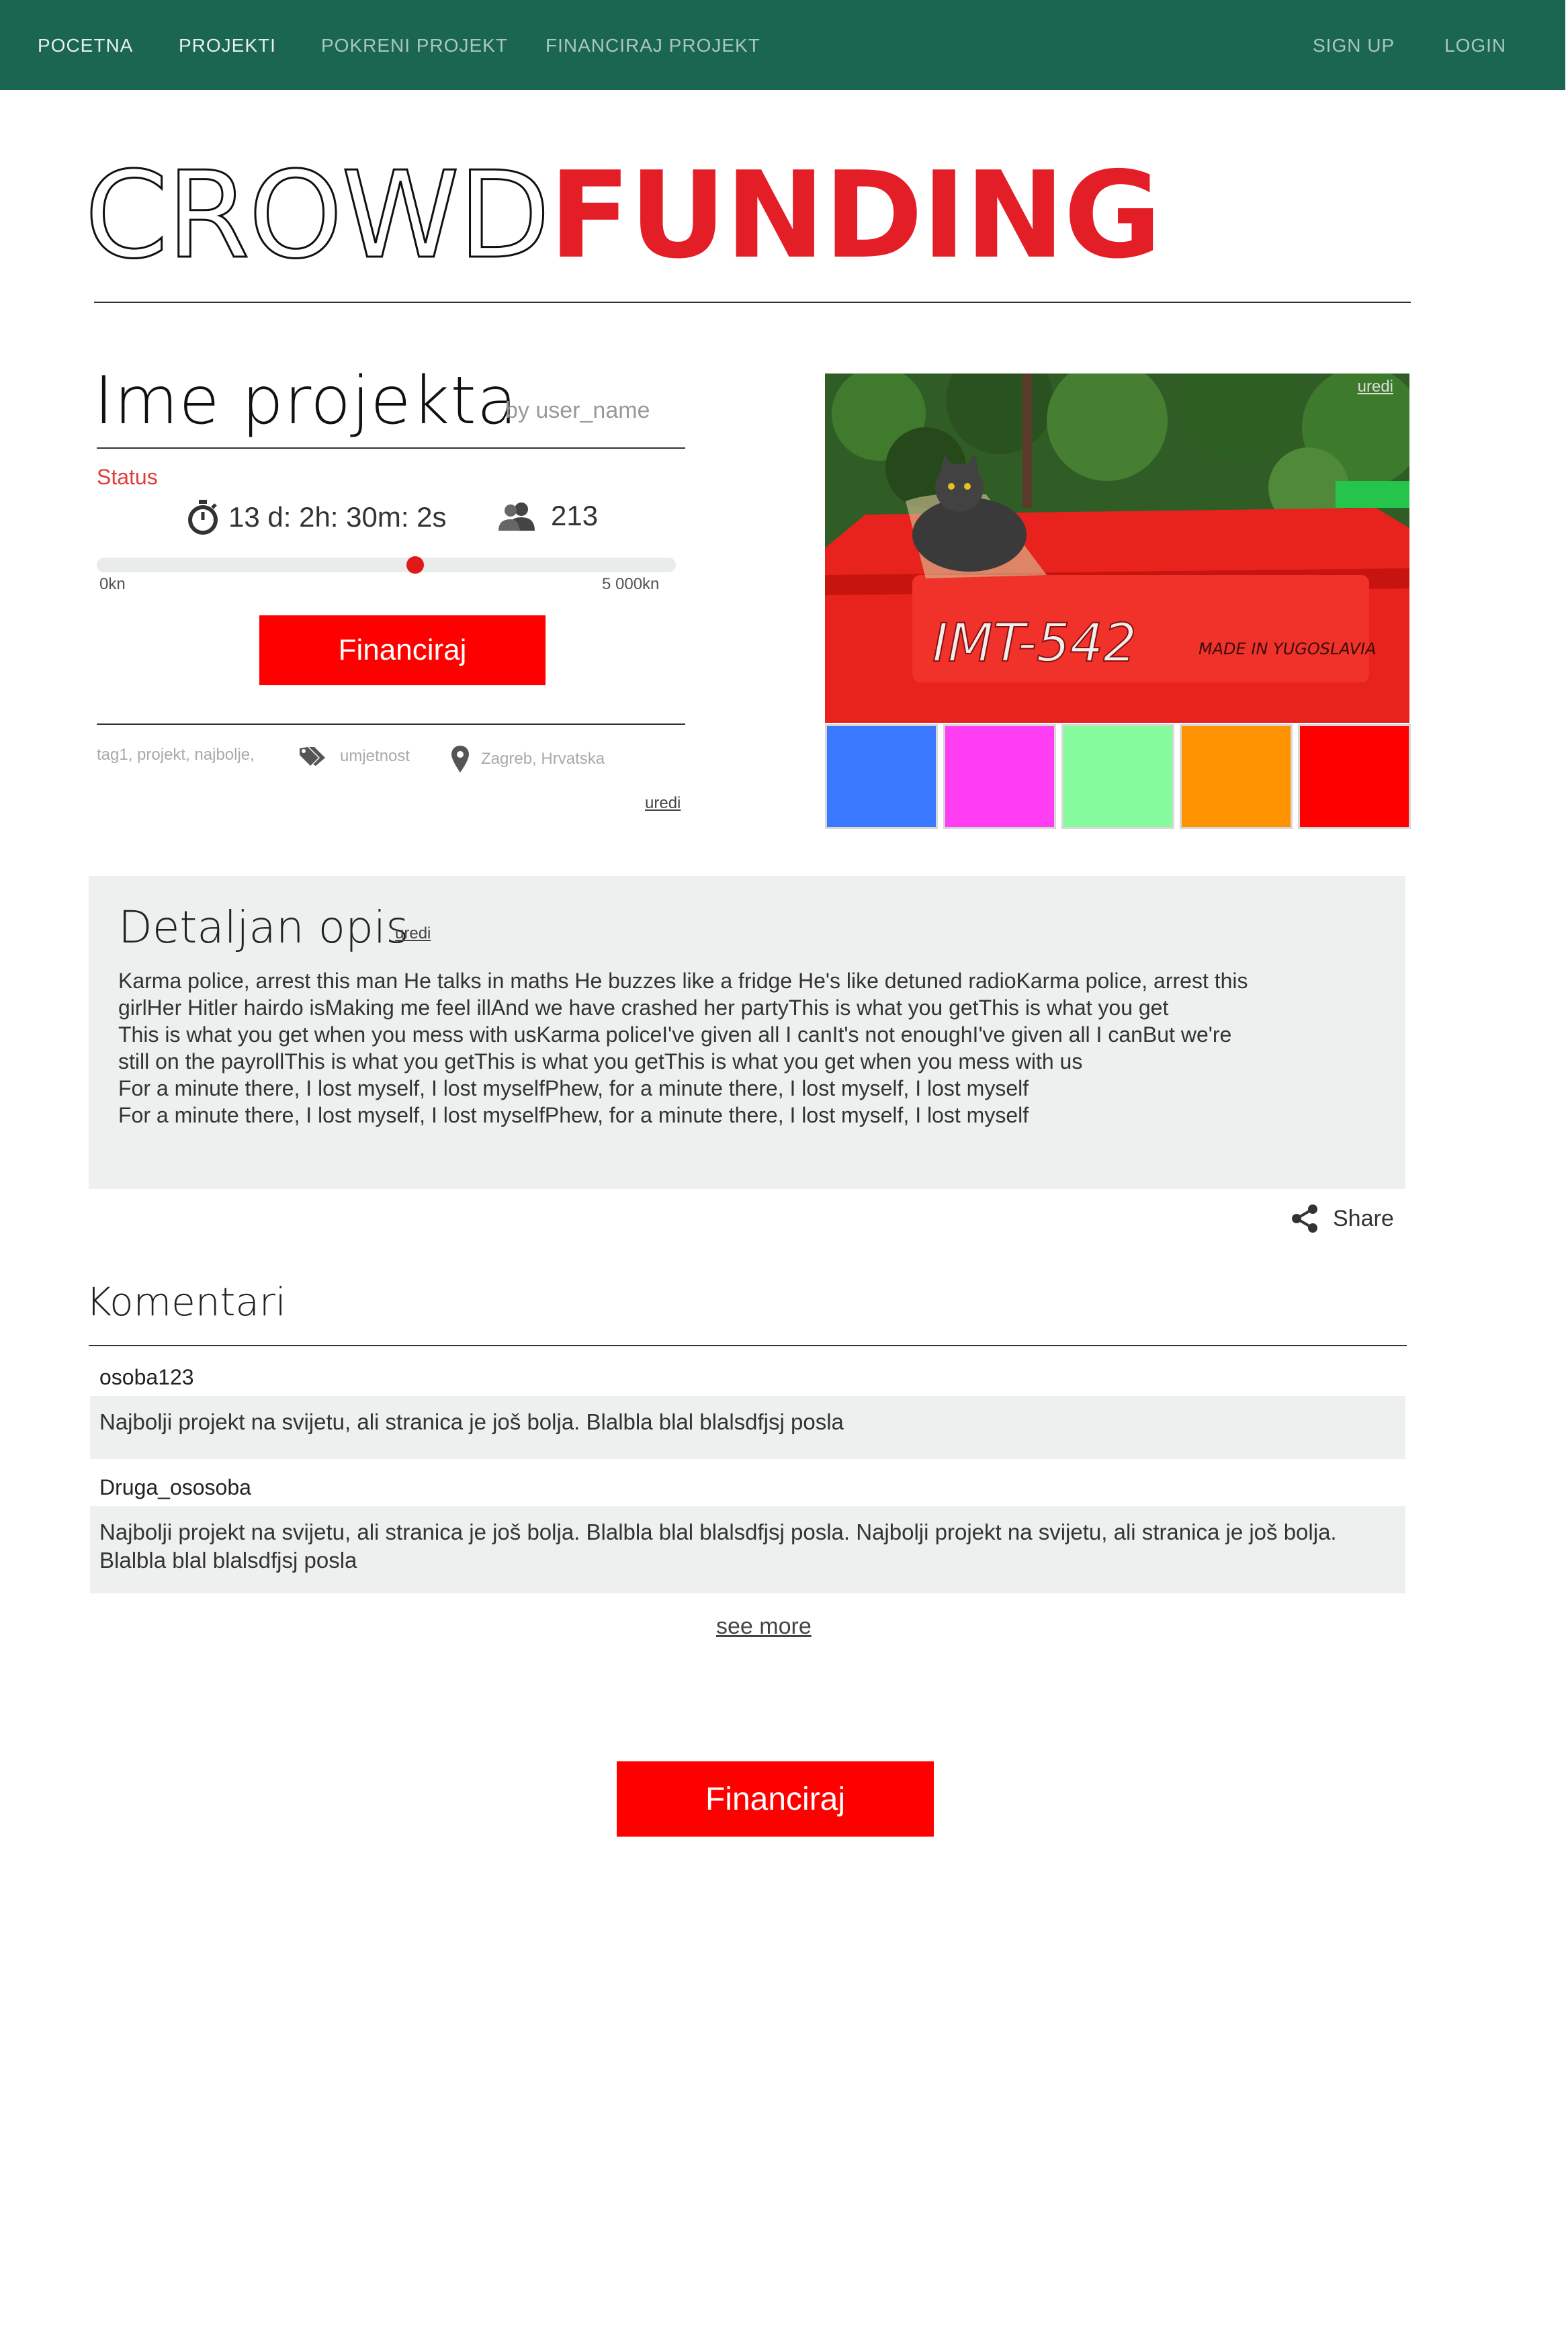  I want to click on tags-icon, so click(312, 757).